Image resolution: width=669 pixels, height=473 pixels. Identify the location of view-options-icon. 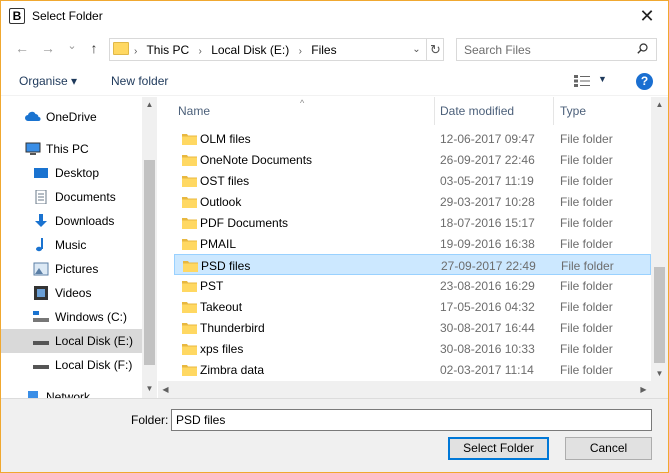
(582, 81).